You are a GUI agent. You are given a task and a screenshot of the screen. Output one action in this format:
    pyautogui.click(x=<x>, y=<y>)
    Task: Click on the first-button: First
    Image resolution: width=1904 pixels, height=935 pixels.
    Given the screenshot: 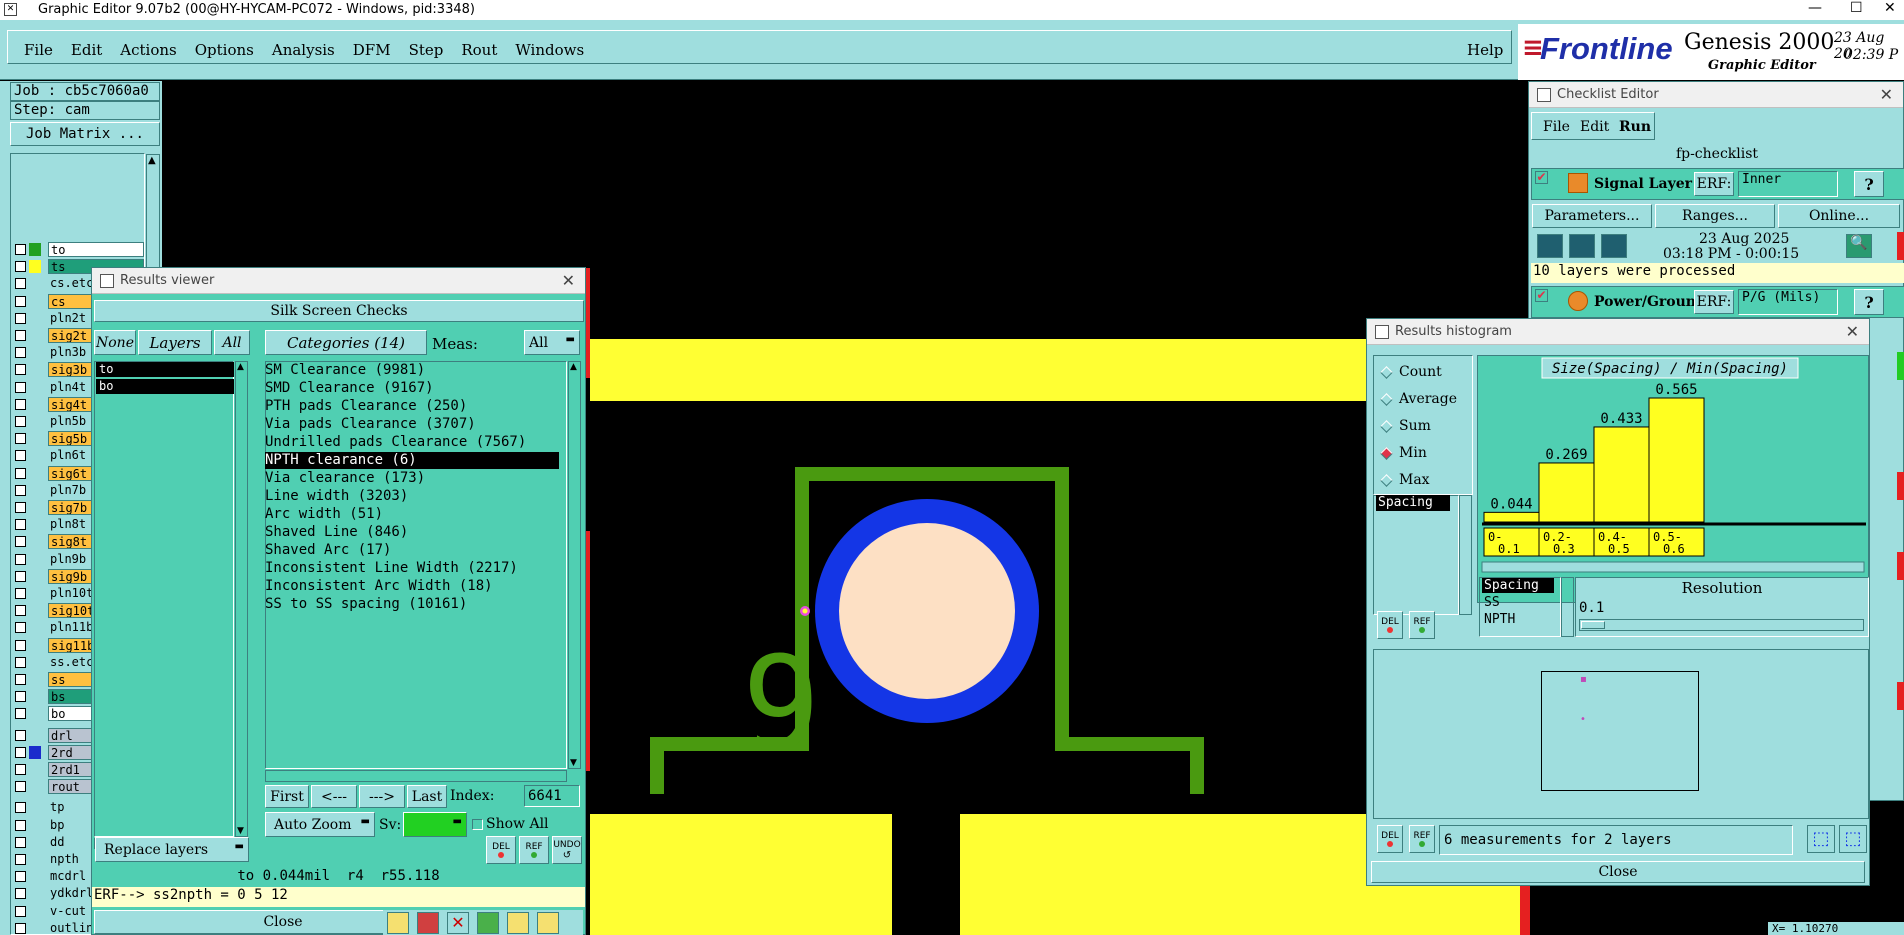 What is the action you would take?
    pyautogui.click(x=287, y=796)
    